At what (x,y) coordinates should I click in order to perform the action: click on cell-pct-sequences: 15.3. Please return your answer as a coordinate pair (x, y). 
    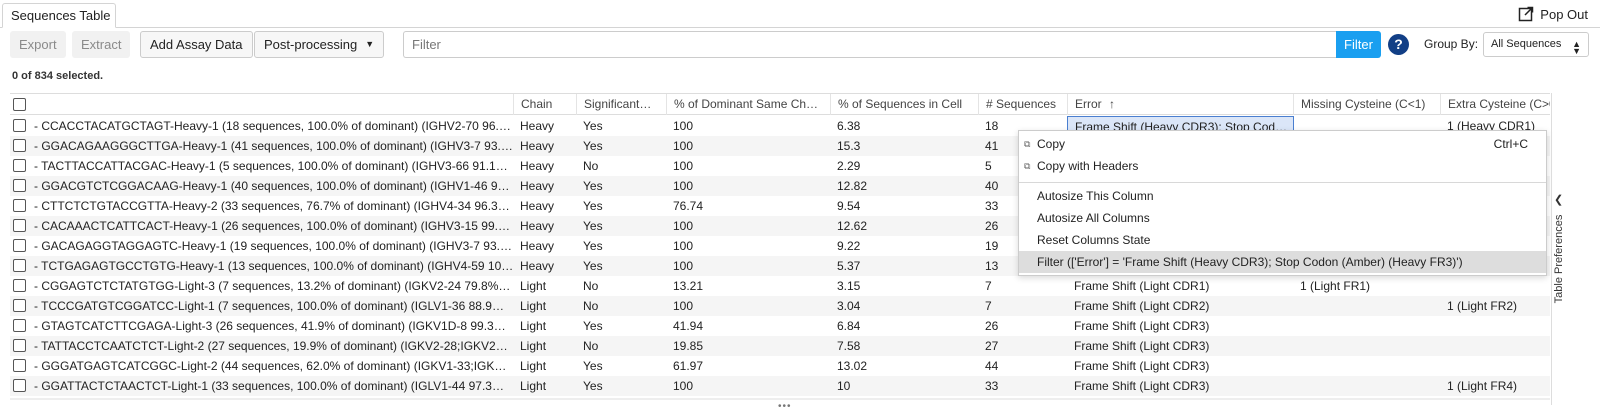
    Looking at the image, I should click on (849, 146).